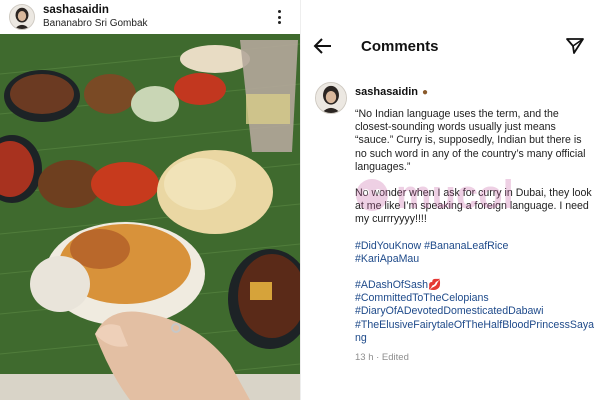 The width and height of the screenshot is (600, 400). I want to click on cookie-emoji-icon: ●, so click(425, 92).